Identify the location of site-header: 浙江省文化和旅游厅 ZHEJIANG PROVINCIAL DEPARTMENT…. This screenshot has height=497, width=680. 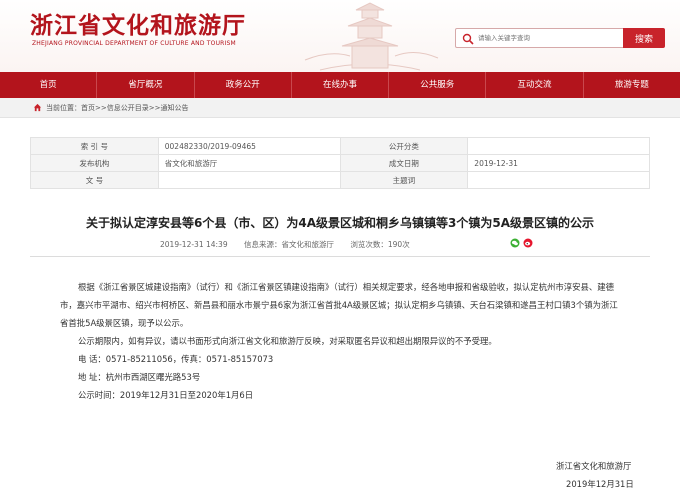
(340, 36).